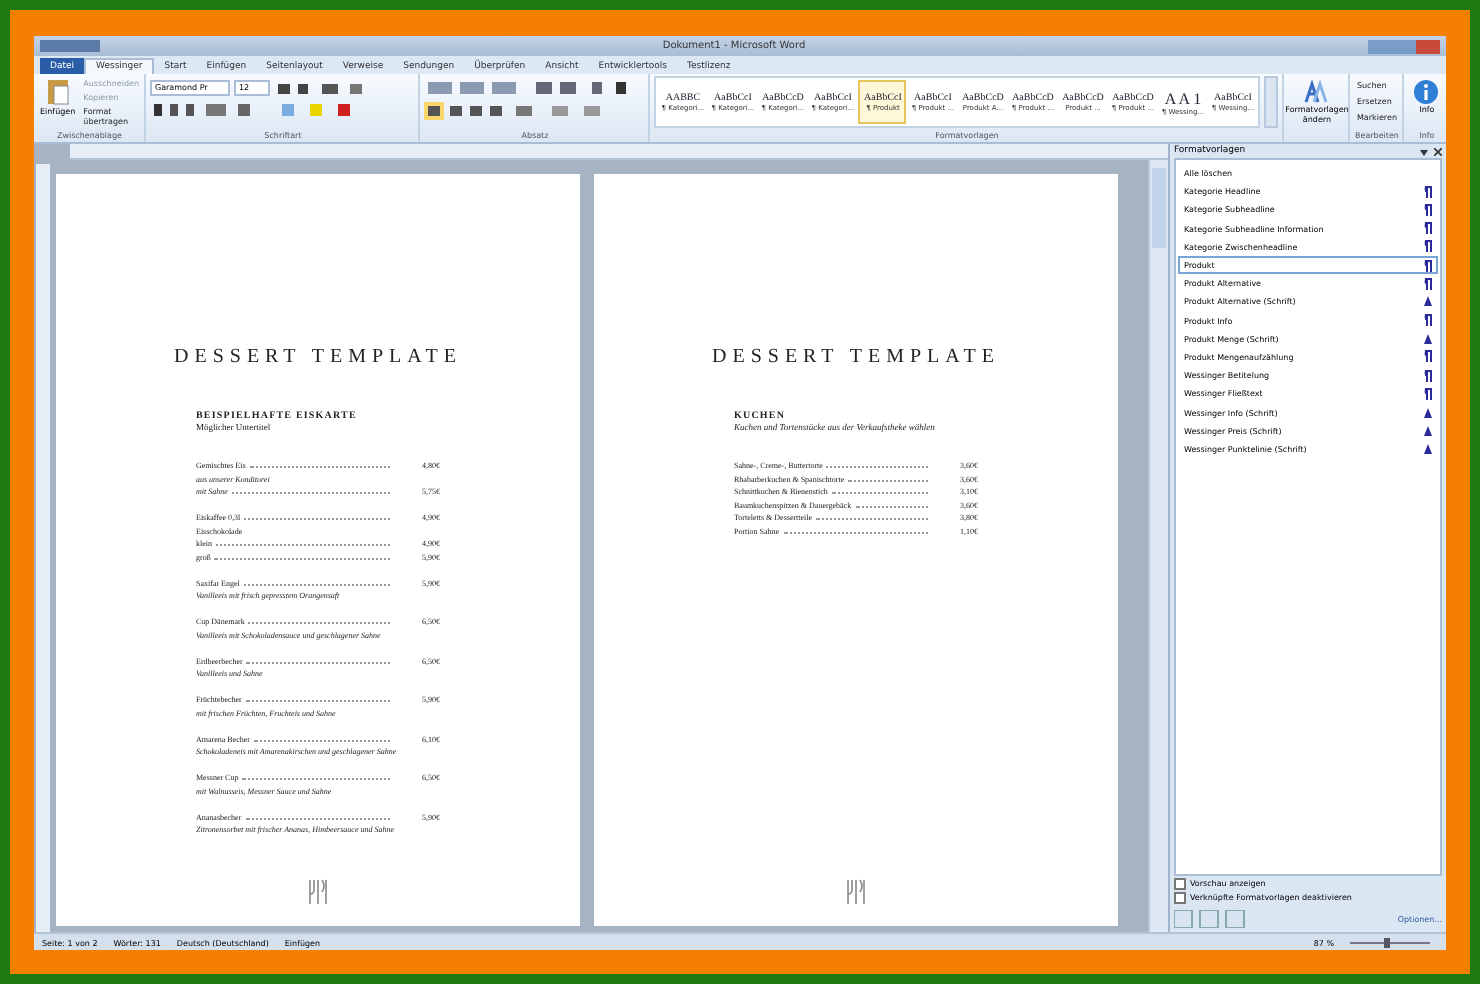 The height and width of the screenshot is (984, 1480). What do you see at coordinates (57, 92) in the screenshot?
I see `clipboard-icon` at bounding box center [57, 92].